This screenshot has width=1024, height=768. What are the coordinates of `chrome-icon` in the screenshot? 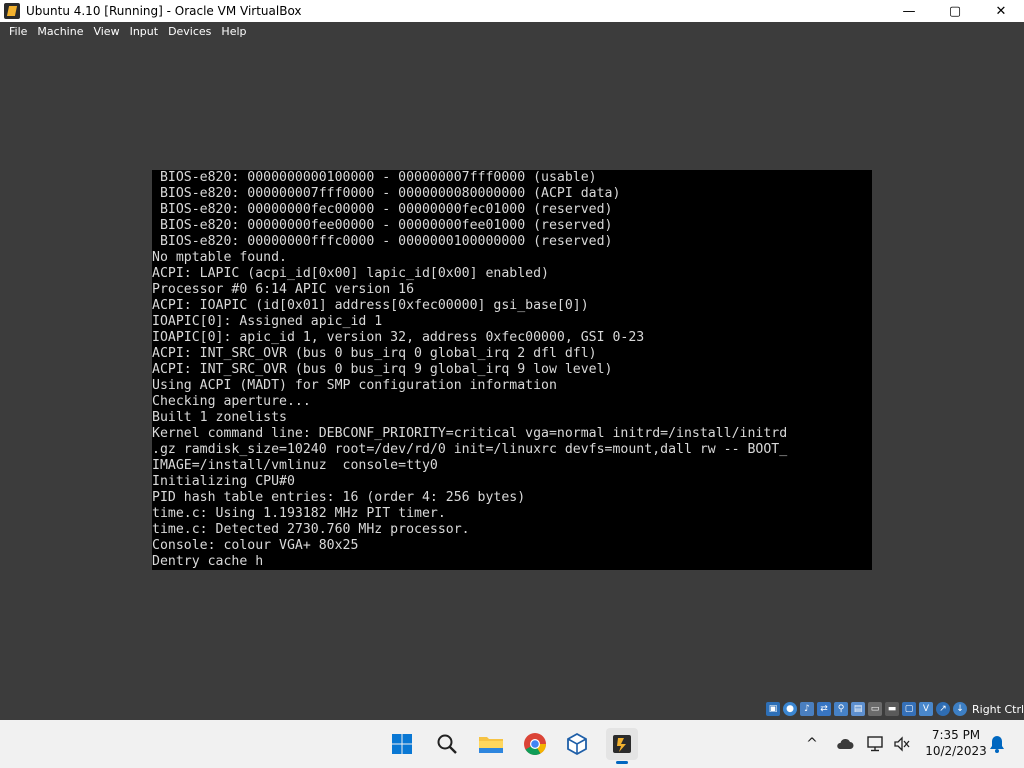 It's located at (535, 744).